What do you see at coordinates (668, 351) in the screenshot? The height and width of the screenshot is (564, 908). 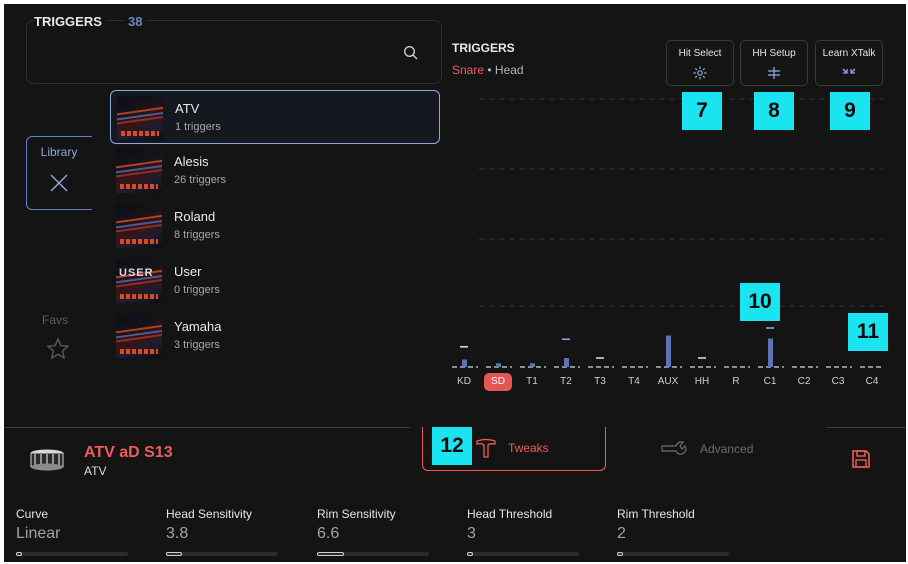 I see `level-bar-aux` at bounding box center [668, 351].